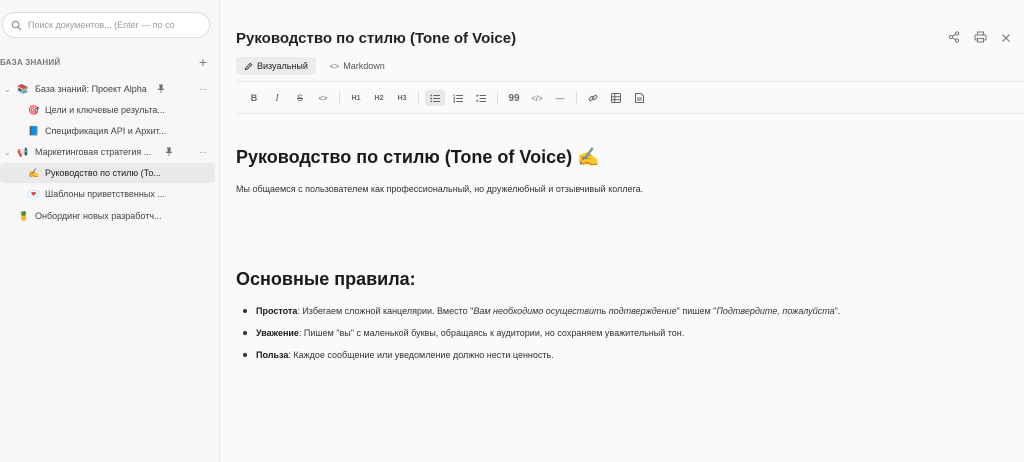 The image size is (1024, 462). What do you see at coordinates (254, 98) in the screenshot?
I see `bold-button: B` at bounding box center [254, 98].